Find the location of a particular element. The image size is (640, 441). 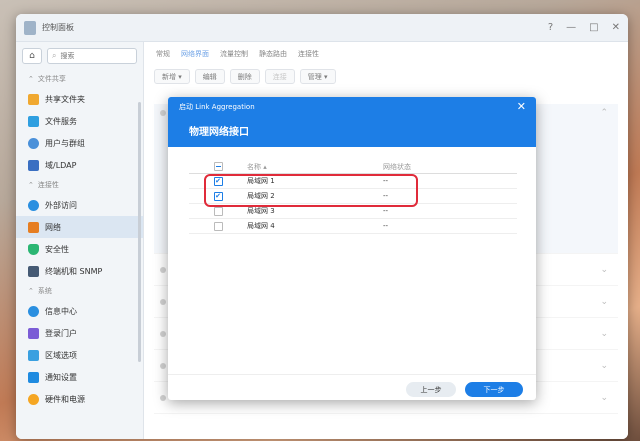

sidebar-item-shared-folder: 共享文件夹 is located at coordinates (79, 99).